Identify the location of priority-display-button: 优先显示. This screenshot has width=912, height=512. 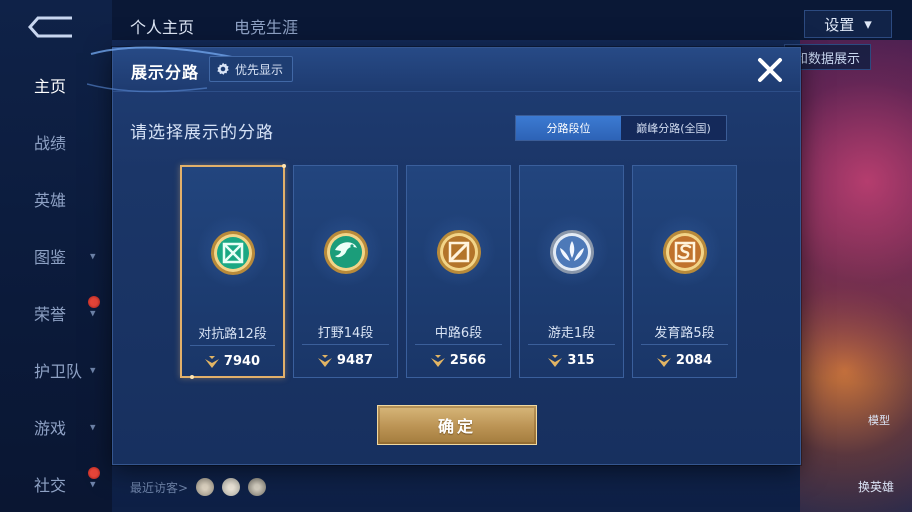
(251, 69).